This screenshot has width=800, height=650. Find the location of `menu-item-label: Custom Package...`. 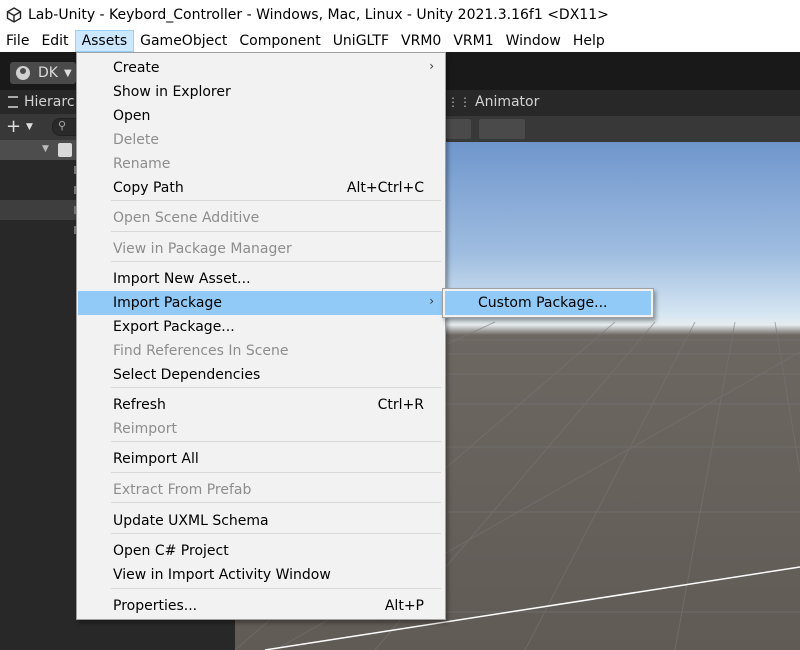

menu-item-label: Custom Package... is located at coordinates (543, 303).